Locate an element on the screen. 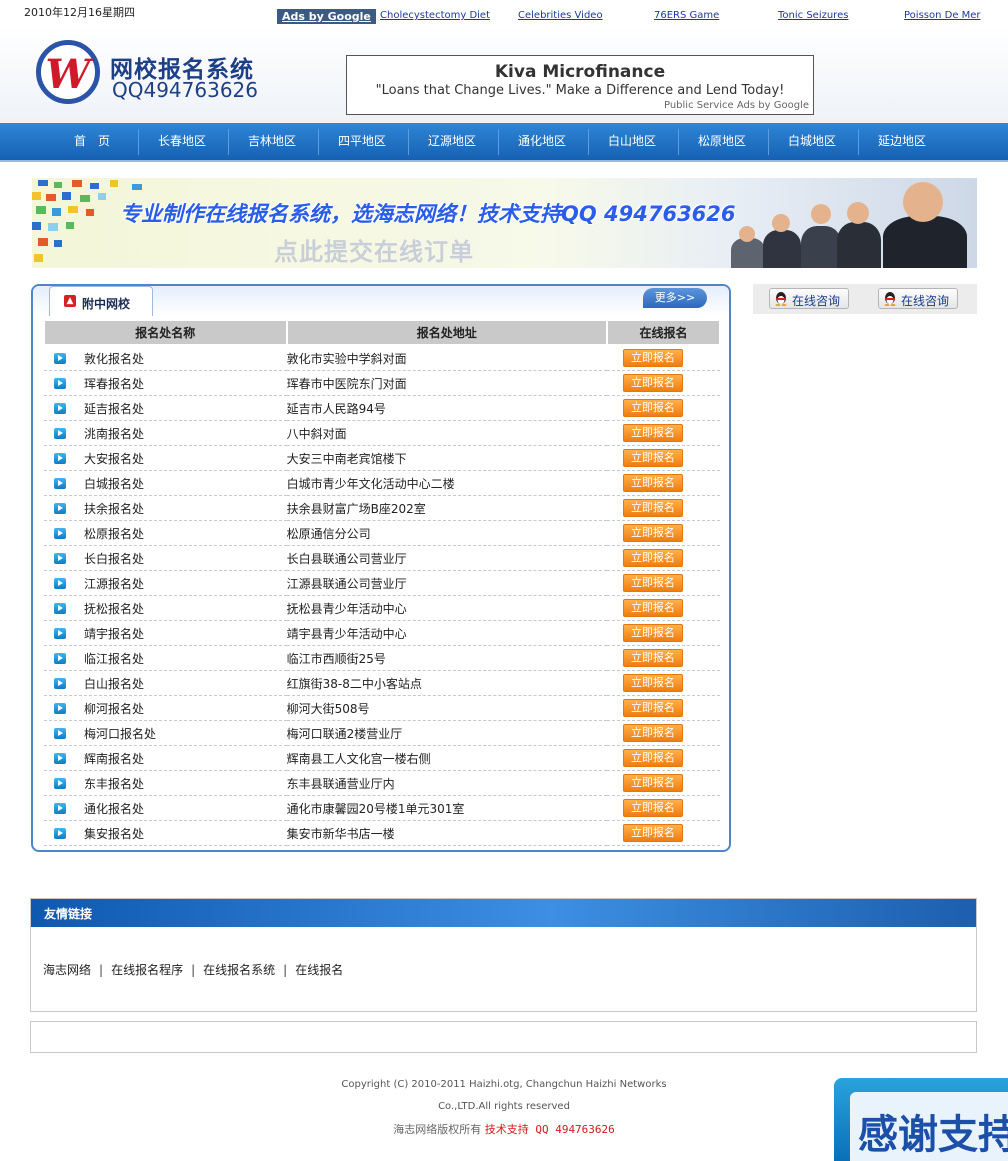 The image size is (1008, 1161). ad-link: Tonic Seizures is located at coordinates (813, 15).